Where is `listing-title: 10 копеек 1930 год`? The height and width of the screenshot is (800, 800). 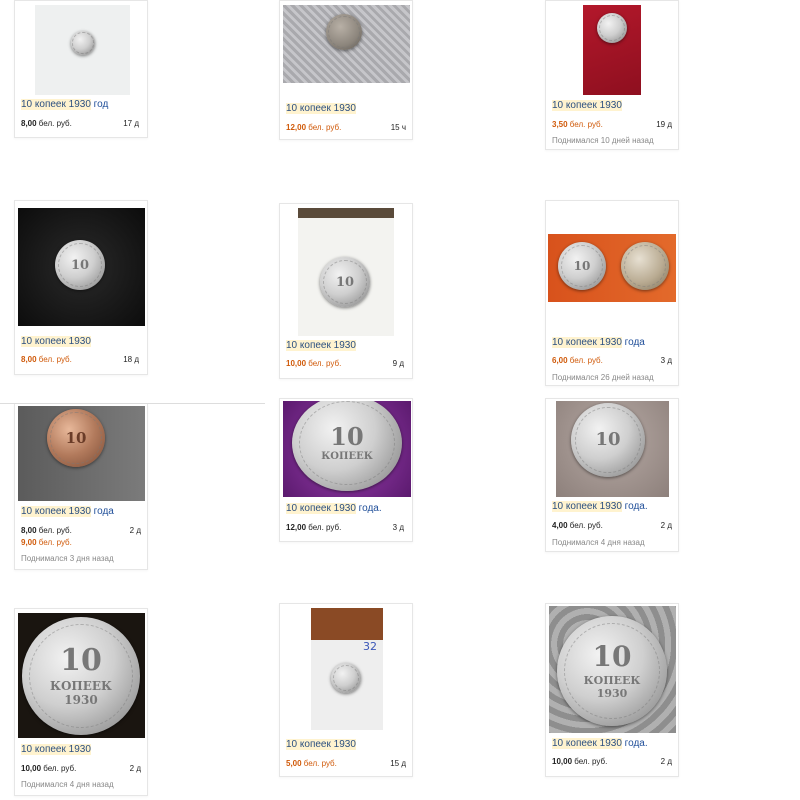 listing-title: 10 копеек 1930 год is located at coordinates (64, 104).